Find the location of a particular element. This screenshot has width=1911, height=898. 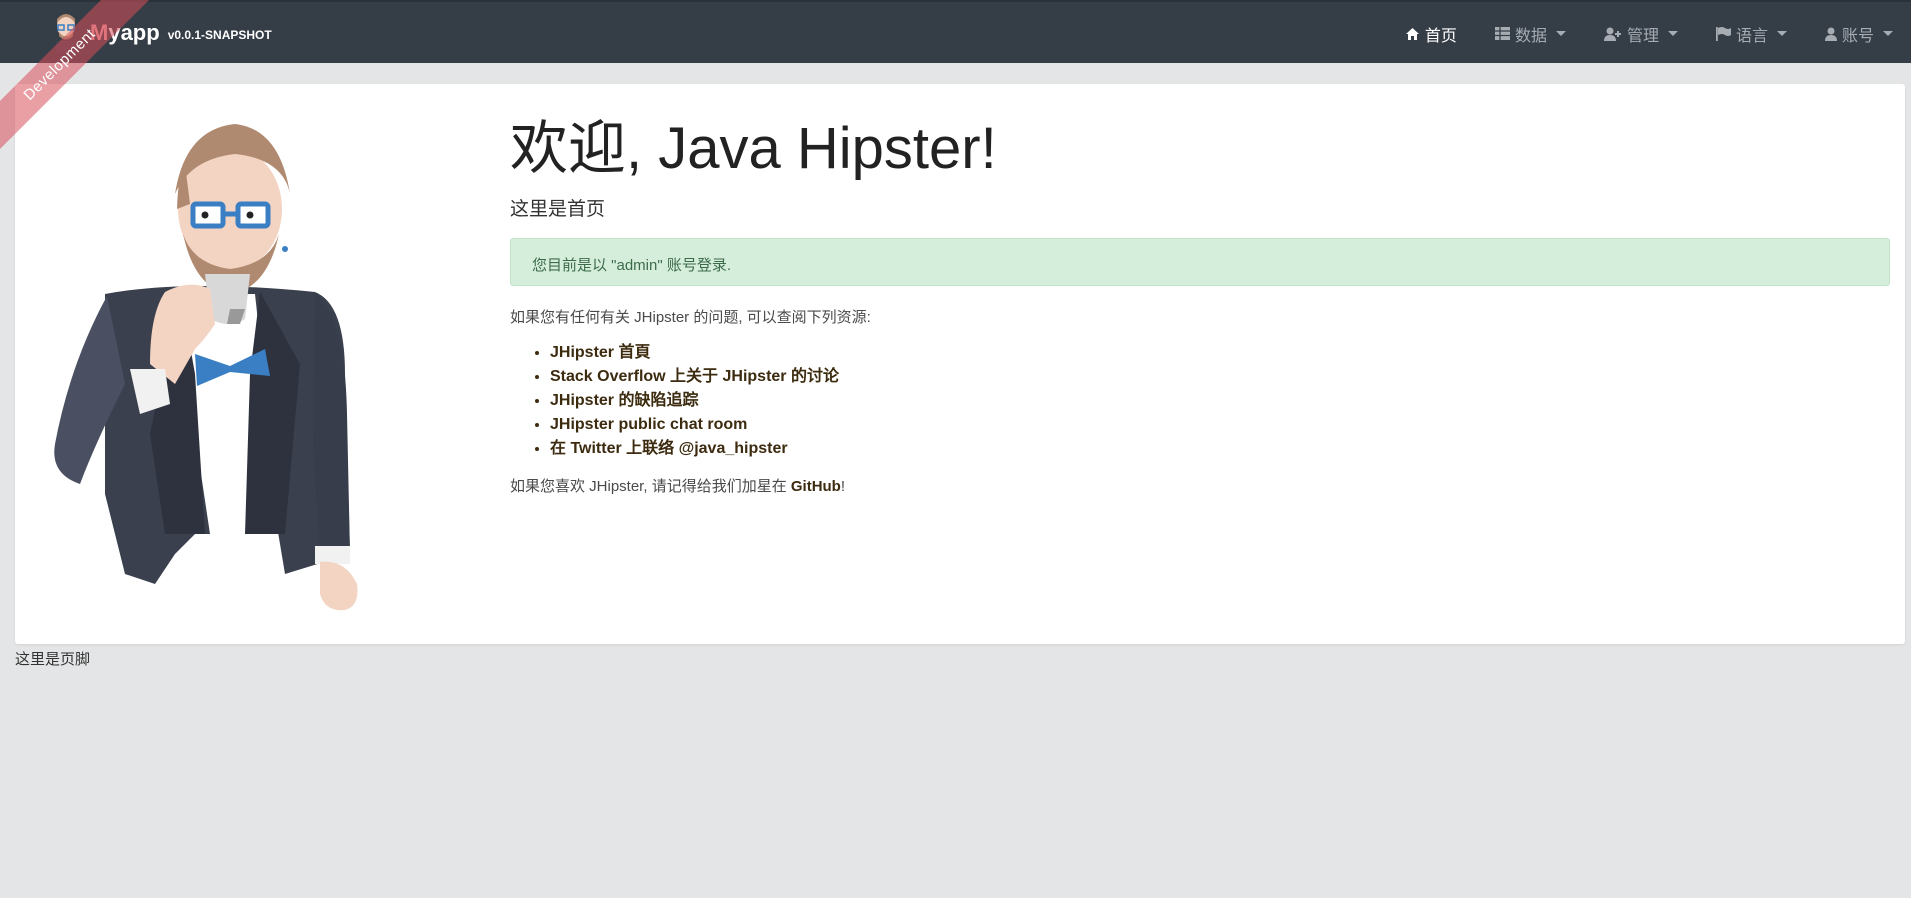

nav-admin-label: 管理 is located at coordinates (1642, 36).